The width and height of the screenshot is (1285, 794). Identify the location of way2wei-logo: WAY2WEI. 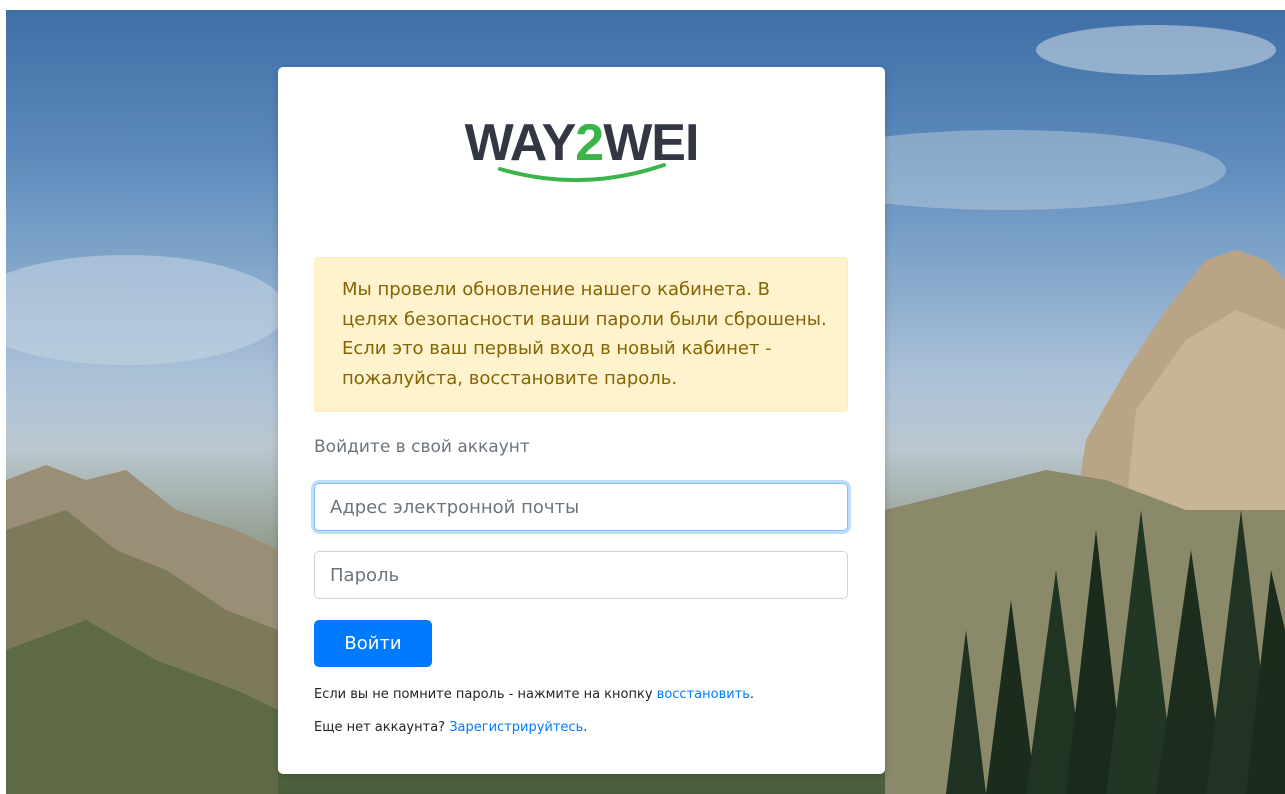
(582, 158).